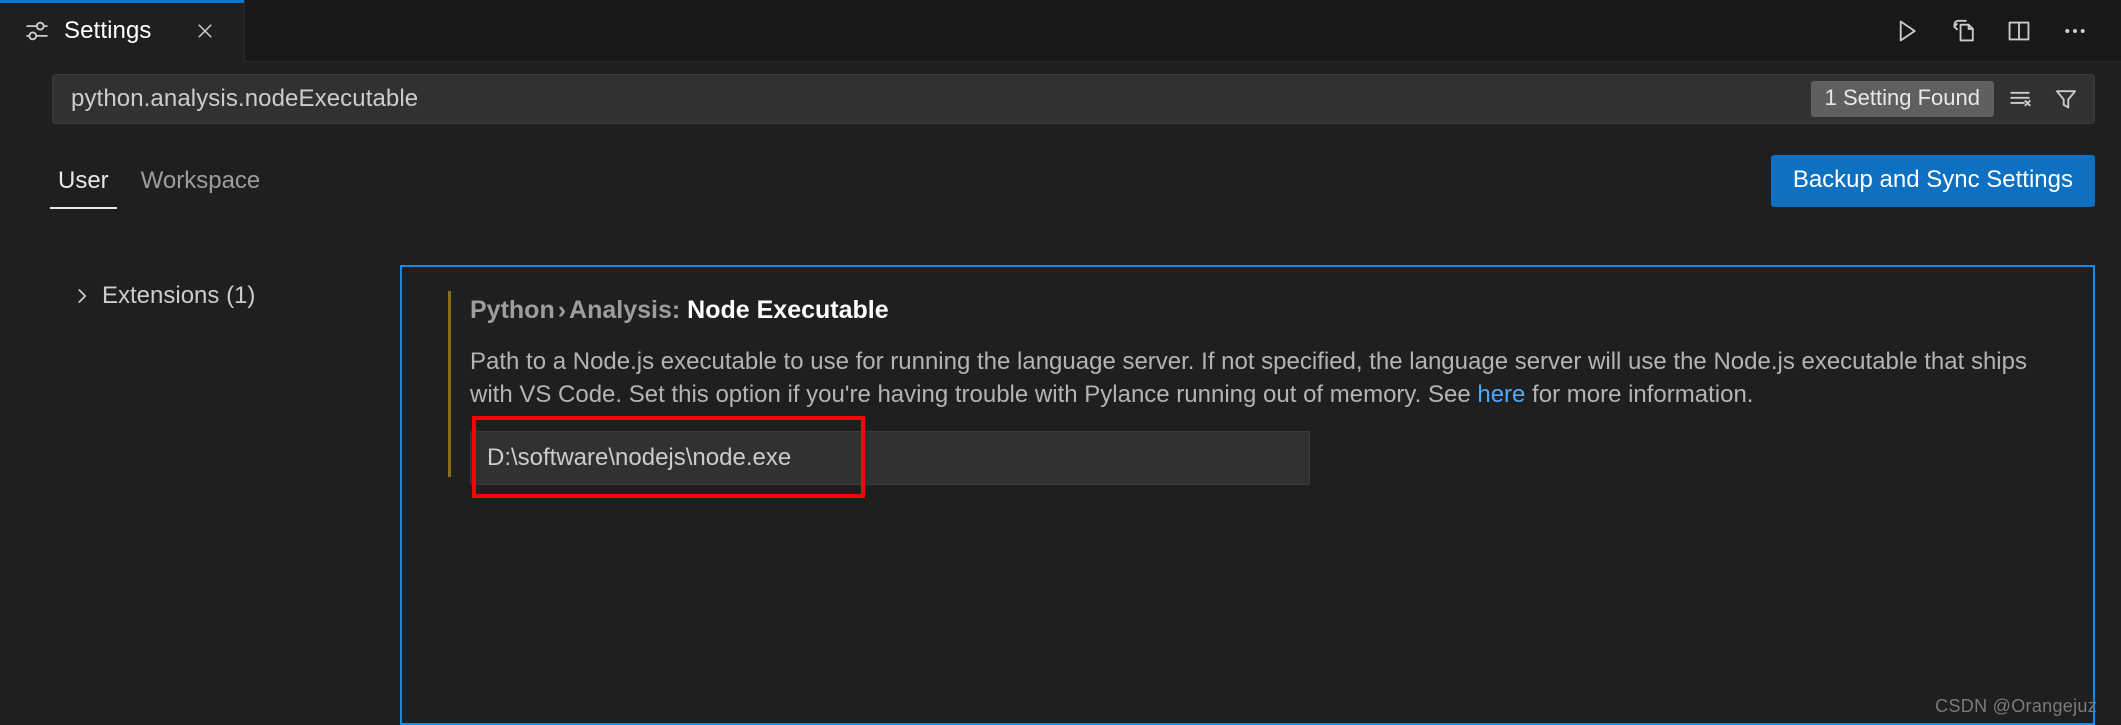 The height and width of the screenshot is (725, 2121). What do you see at coordinates (788, 310) in the screenshot?
I see `setting-name: Node Executable` at bounding box center [788, 310].